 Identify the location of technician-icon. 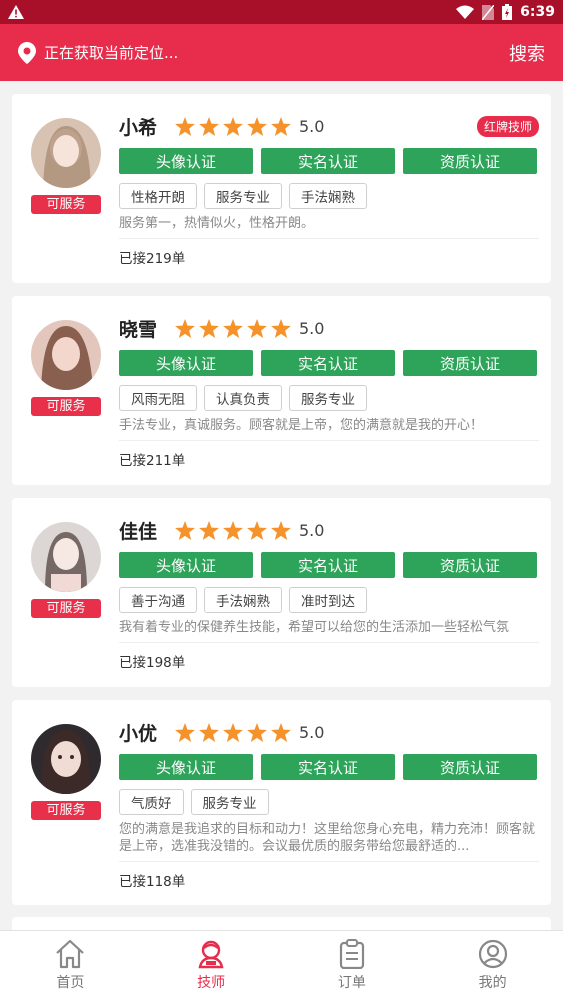
(211, 954).